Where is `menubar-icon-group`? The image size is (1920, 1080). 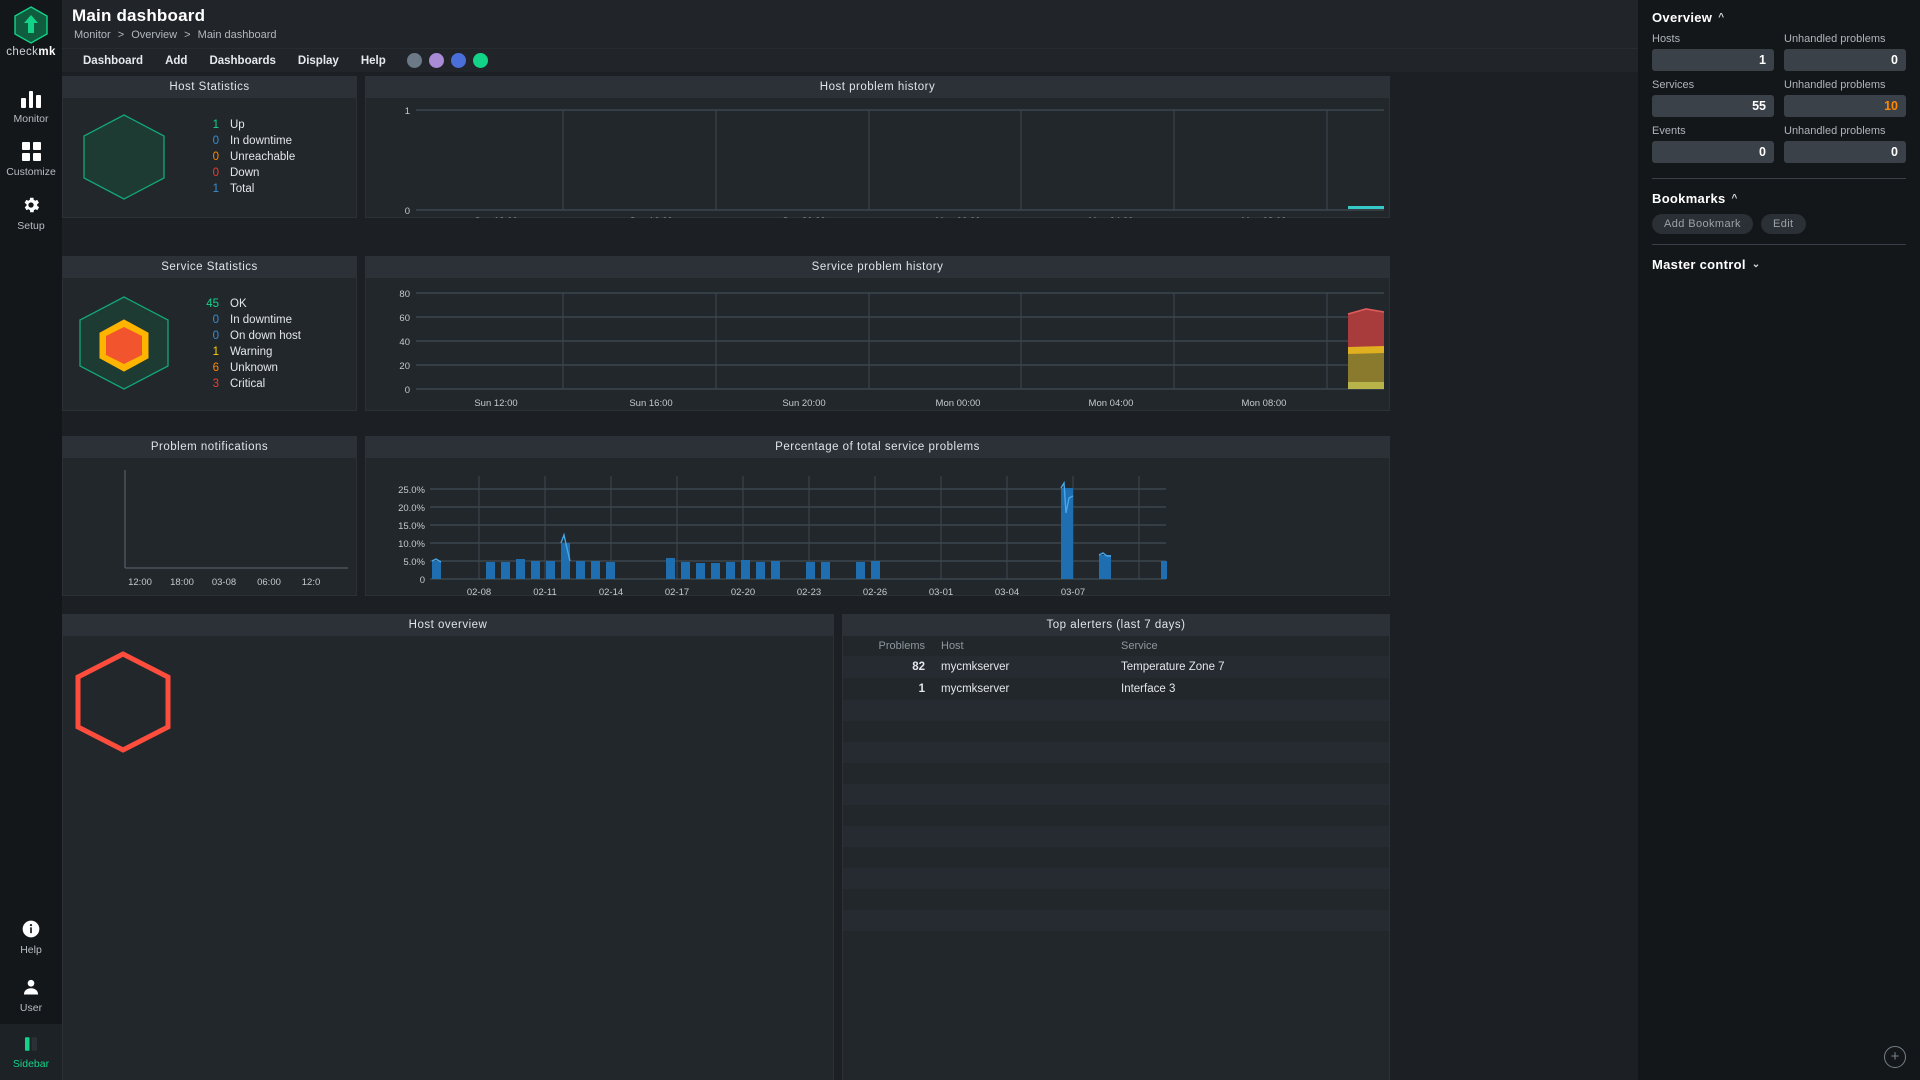
menubar-icon-group is located at coordinates (447, 60).